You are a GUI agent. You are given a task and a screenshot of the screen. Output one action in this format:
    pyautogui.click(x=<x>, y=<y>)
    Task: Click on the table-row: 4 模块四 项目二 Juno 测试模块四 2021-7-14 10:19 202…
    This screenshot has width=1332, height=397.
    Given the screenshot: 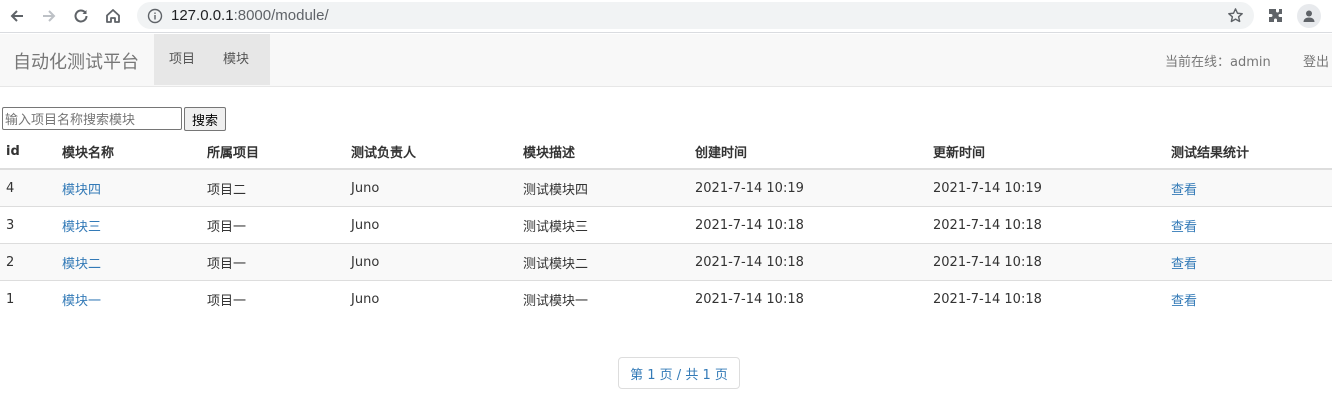 What is the action you would take?
    pyautogui.click(x=666, y=187)
    